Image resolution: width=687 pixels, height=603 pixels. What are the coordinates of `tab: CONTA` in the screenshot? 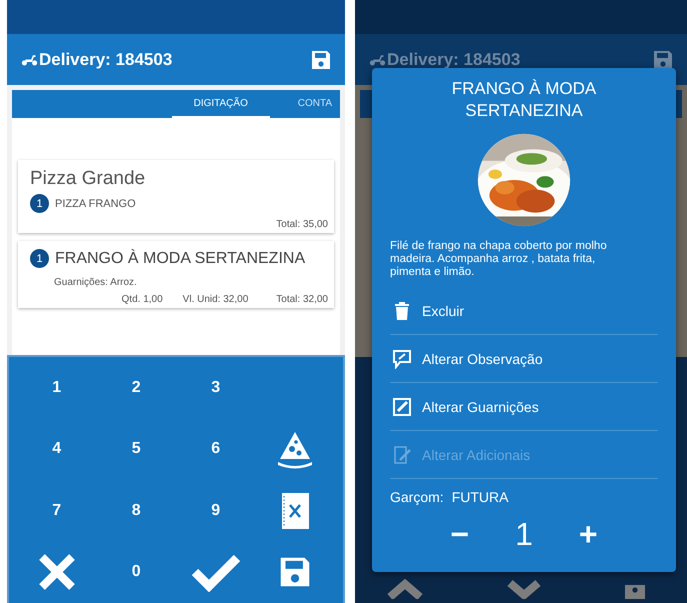 It's located at (315, 104).